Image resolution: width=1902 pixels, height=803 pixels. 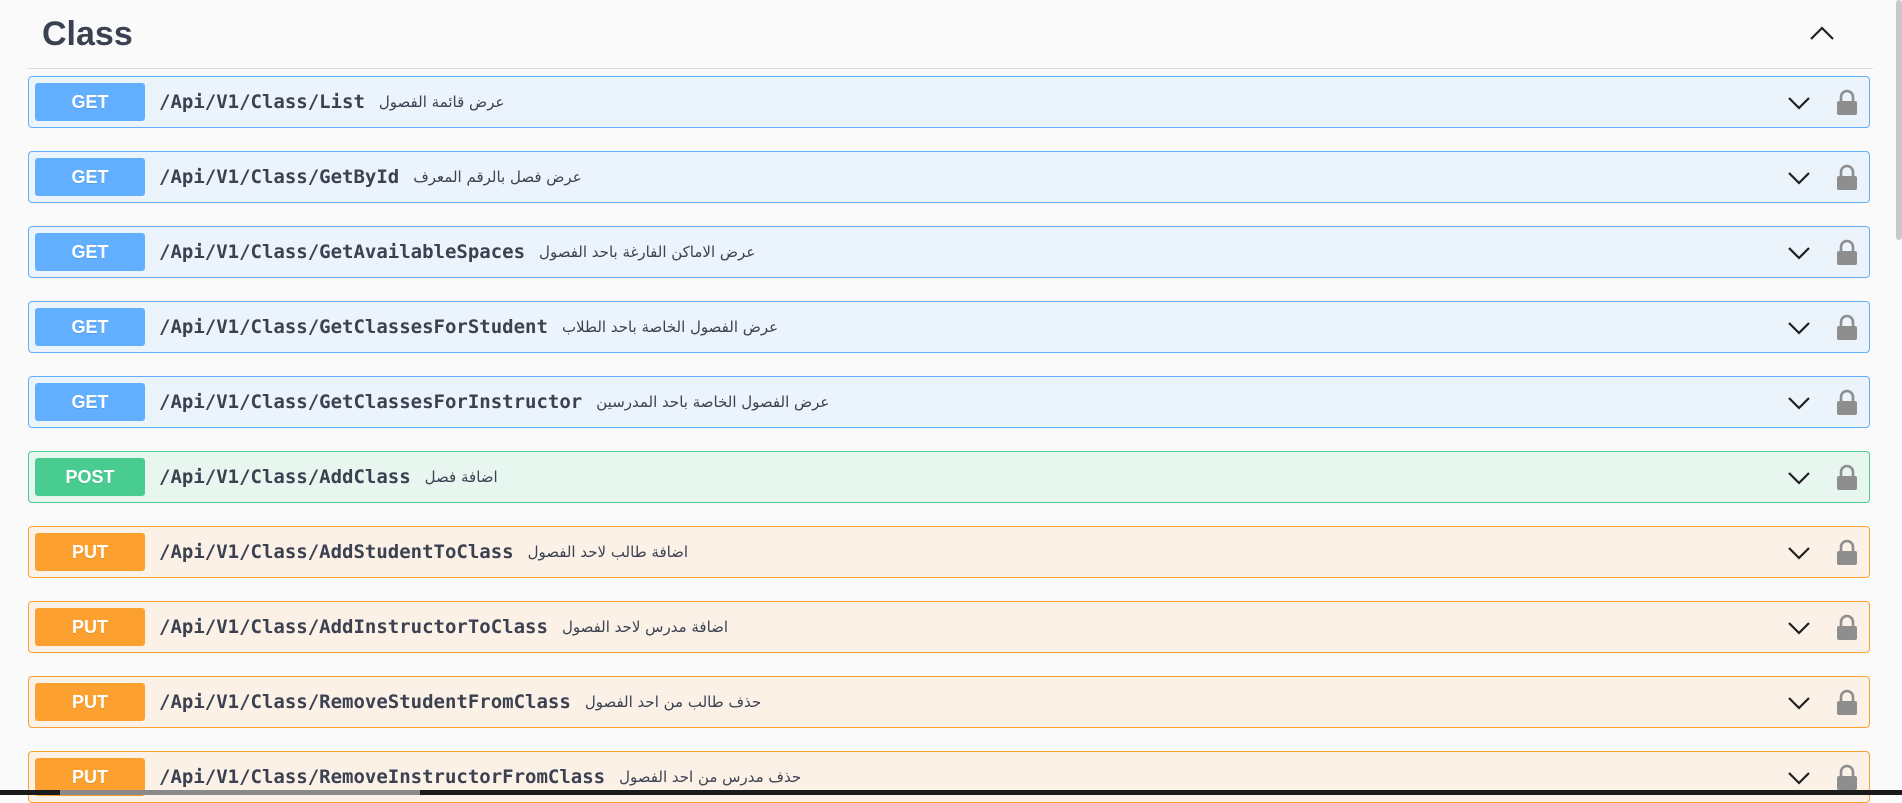 What do you see at coordinates (670, 327) in the screenshot?
I see `operation-description: عرض الفصول الخاصة باحد الطلاب` at bounding box center [670, 327].